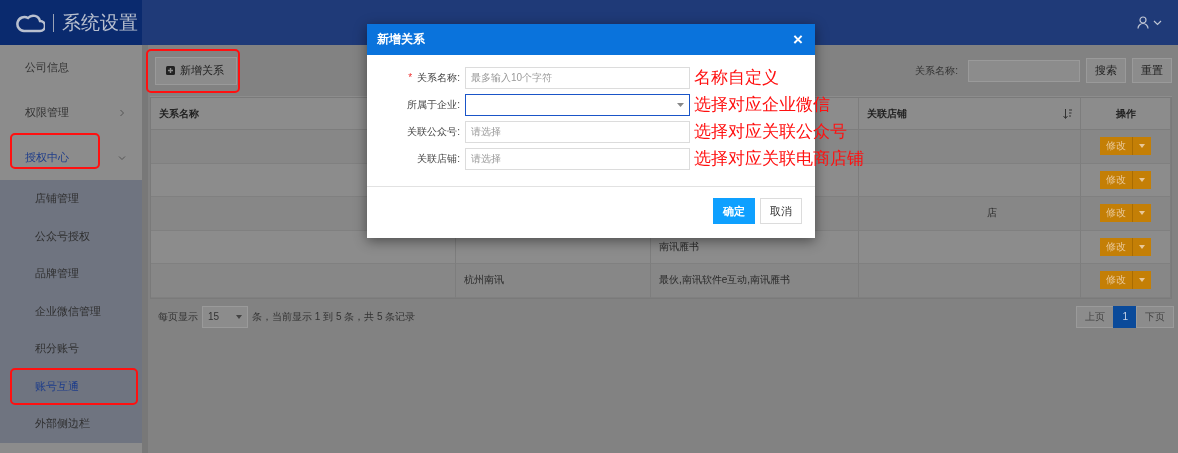 This screenshot has height=453, width=1178. I want to click on column-header: 关联店铺, so click(887, 113).